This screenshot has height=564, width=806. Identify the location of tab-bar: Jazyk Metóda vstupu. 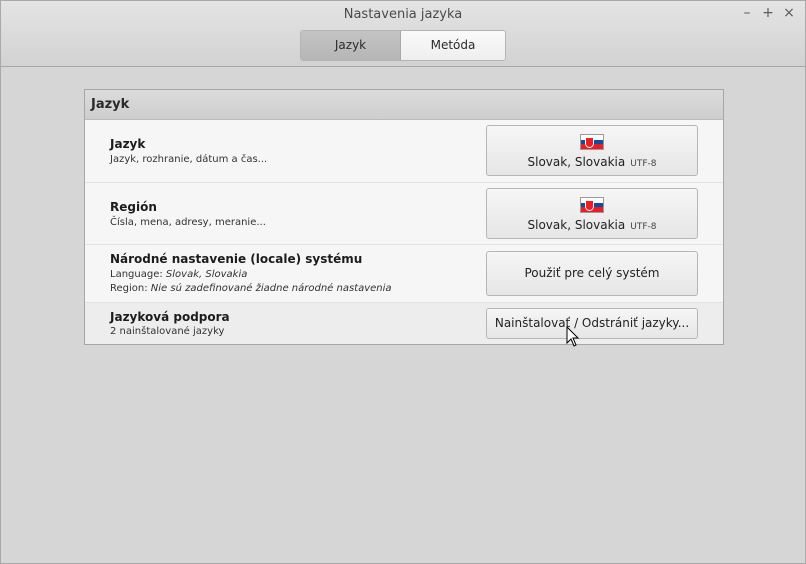
(403, 45).